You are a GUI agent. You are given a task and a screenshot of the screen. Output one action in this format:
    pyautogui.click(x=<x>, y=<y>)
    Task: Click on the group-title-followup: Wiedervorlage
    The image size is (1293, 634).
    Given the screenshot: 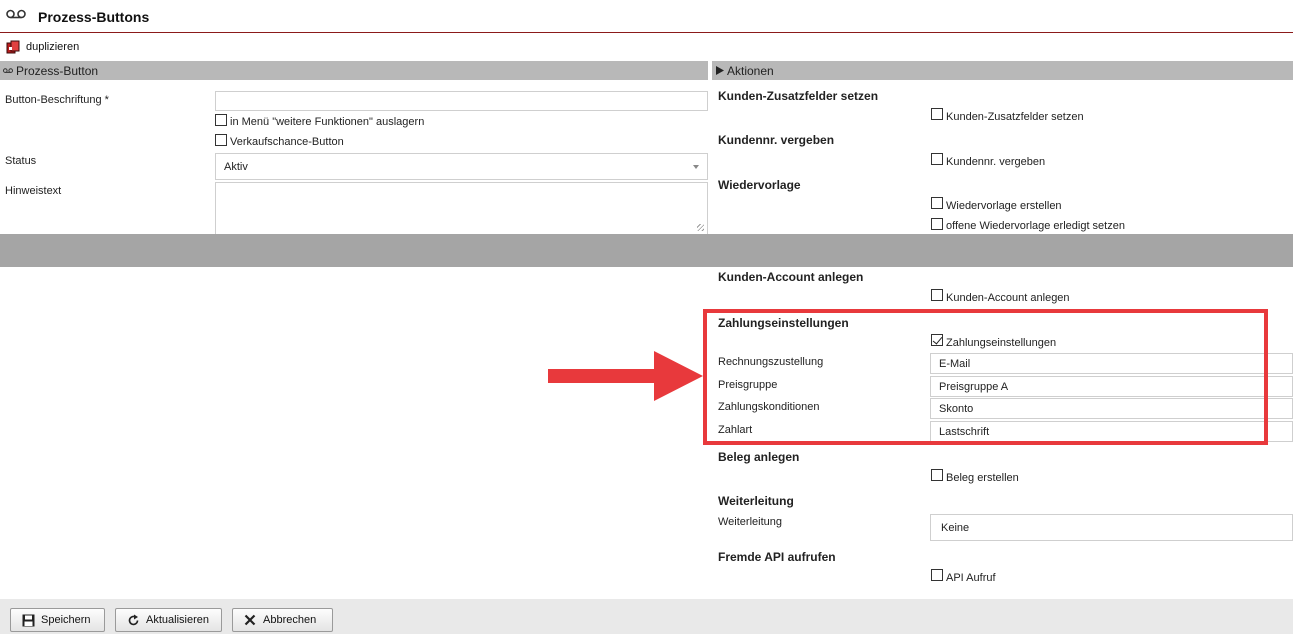 What is the action you would take?
    pyautogui.click(x=759, y=185)
    